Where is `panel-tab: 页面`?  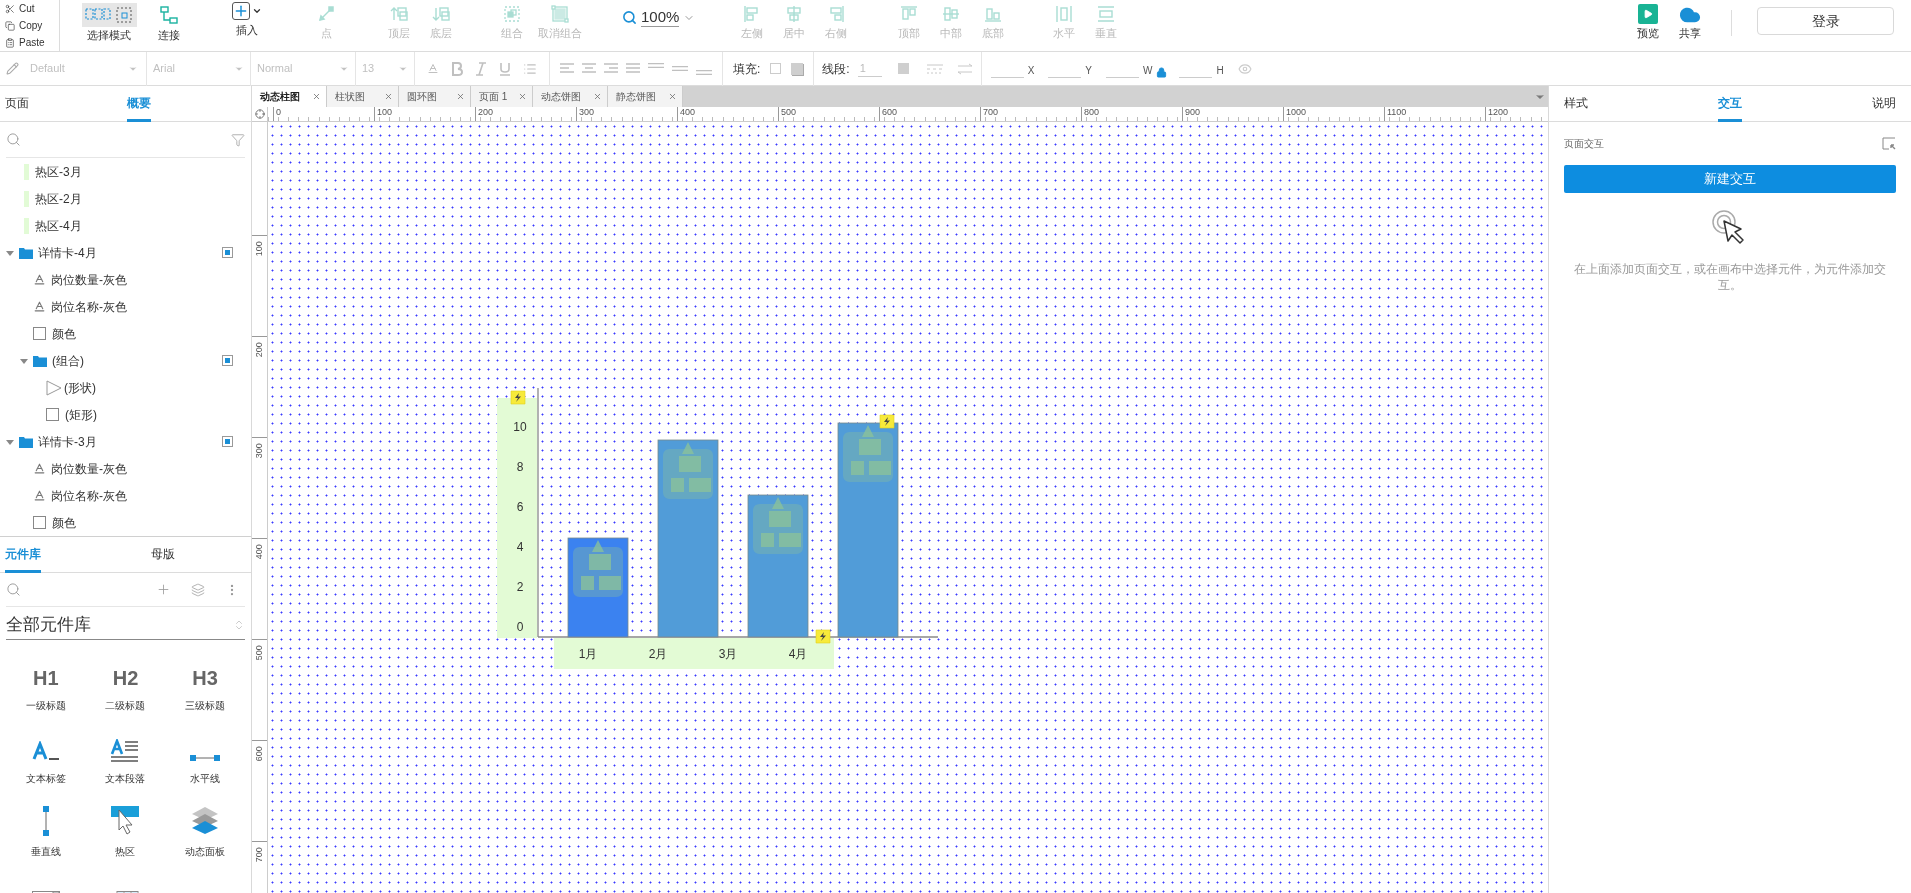
panel-tab: 页面 is located at coordinates (17, 104).